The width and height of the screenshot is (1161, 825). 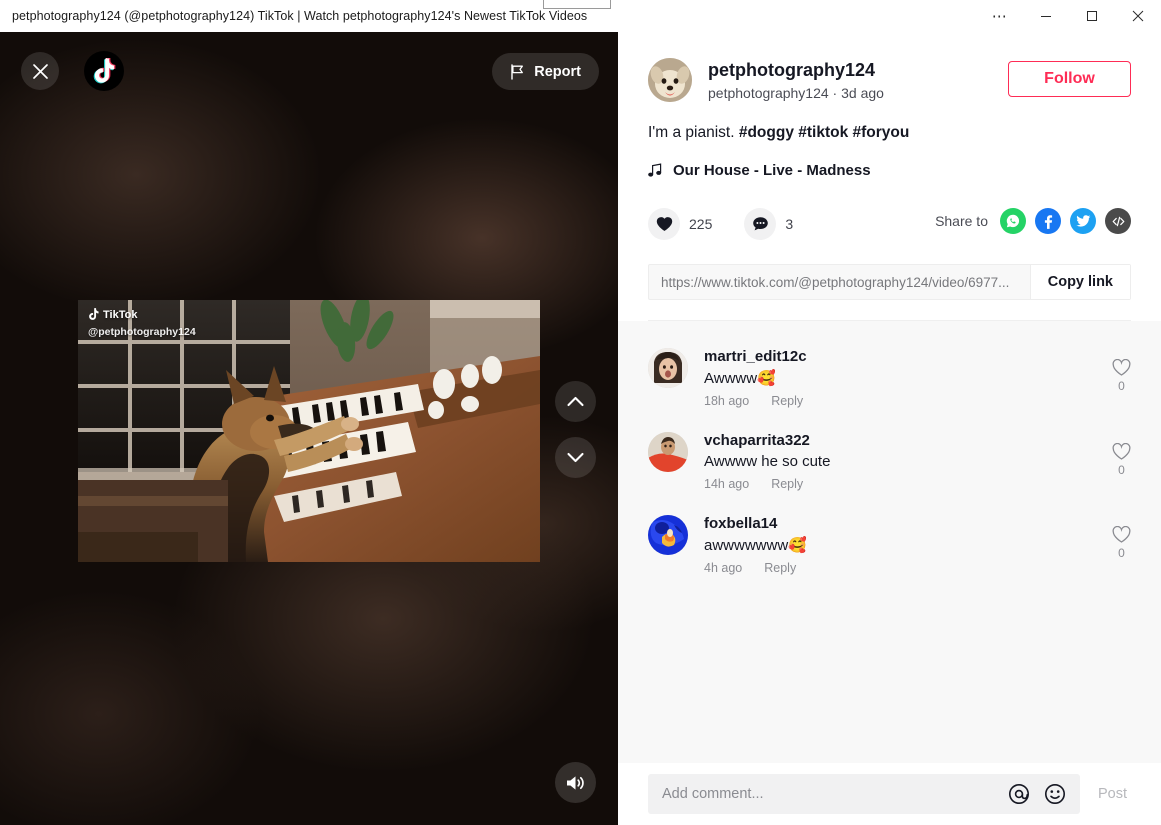 I want to click on report-button: Report, so click(x=545, y=71).